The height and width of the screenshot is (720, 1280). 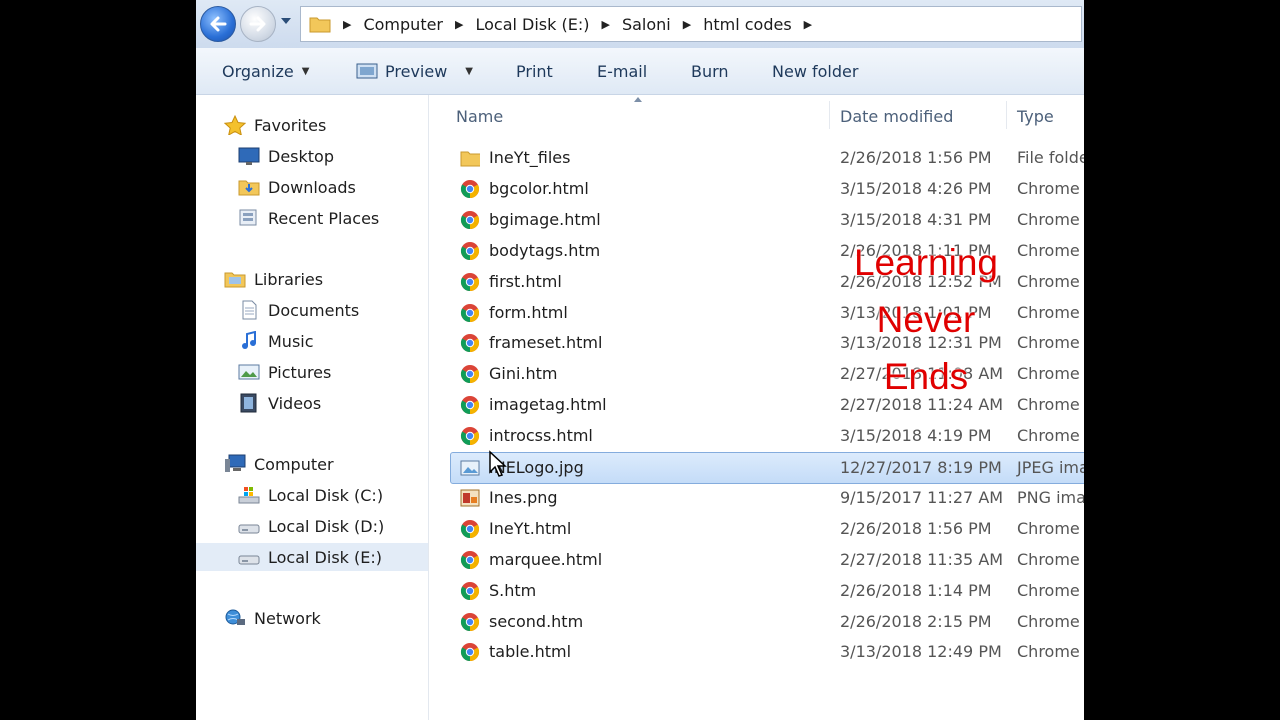 What do you see at coordinates (249, 188) in the screenshot?
I see `downloads-folder-icon` at bounding box center [249, 188].